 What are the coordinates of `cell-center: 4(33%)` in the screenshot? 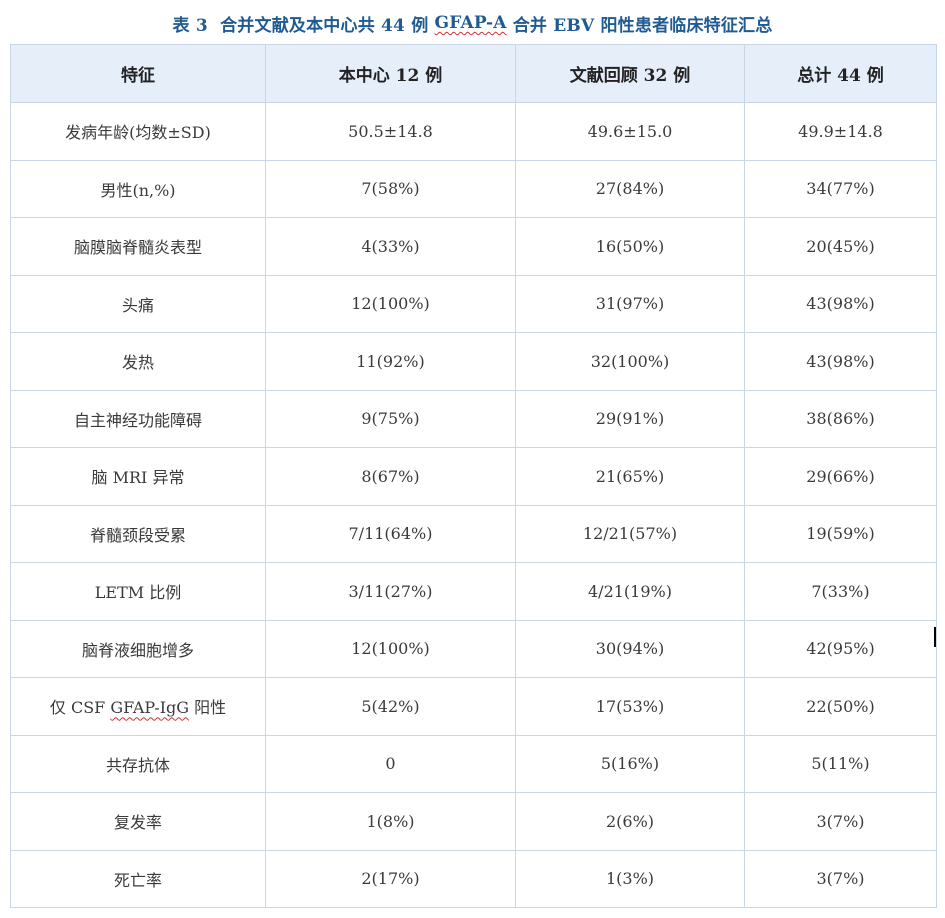 It's located at (390, 246).